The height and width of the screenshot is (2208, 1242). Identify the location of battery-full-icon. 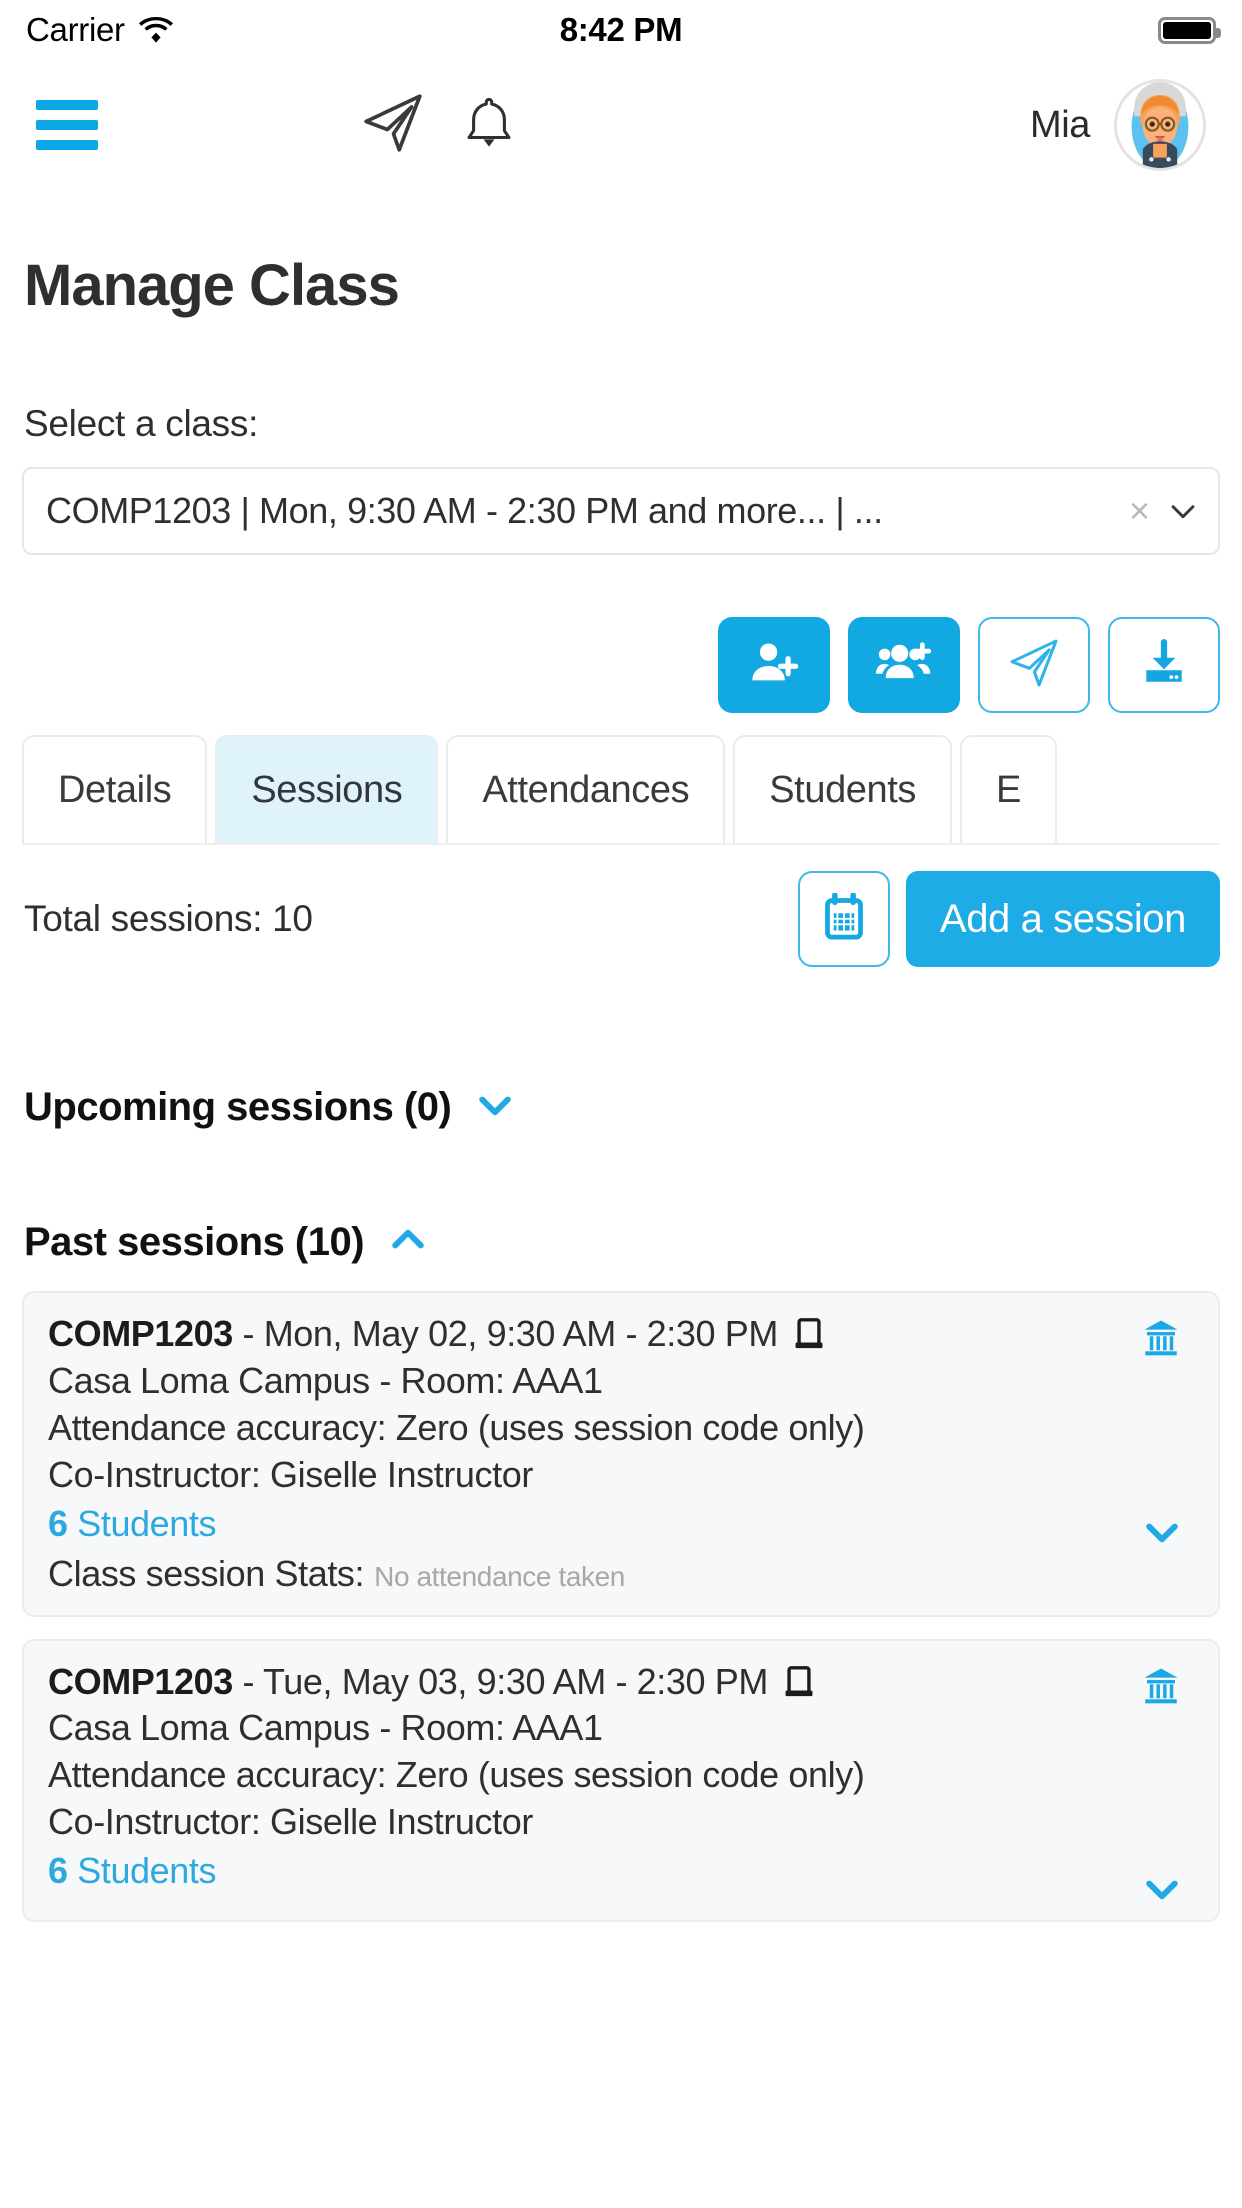
(1189, 30).